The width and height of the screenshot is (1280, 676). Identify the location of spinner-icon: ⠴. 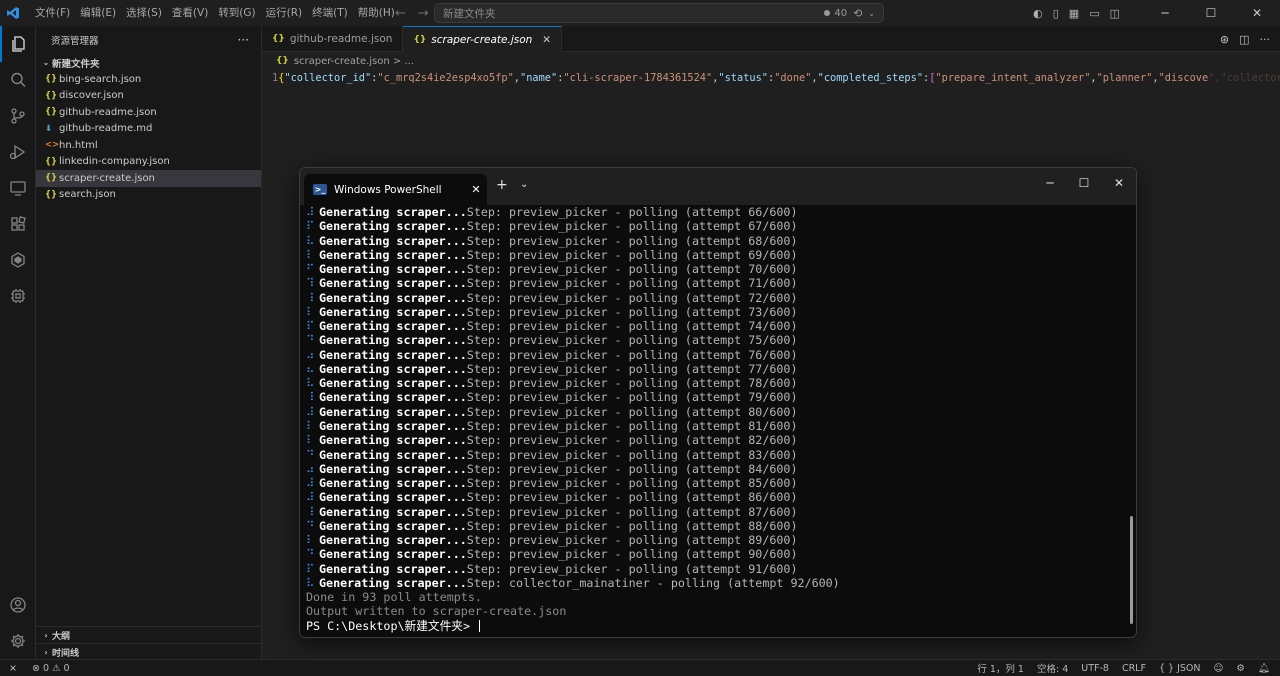
(310, 354).